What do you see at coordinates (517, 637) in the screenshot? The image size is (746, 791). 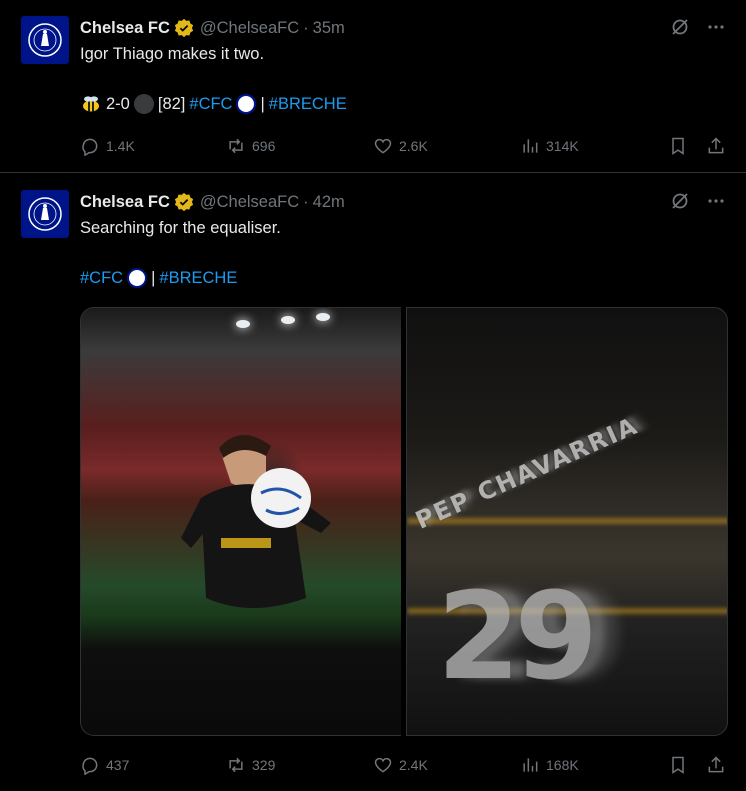 I see `jersey-number: 29` at bounding box center [517, 637].